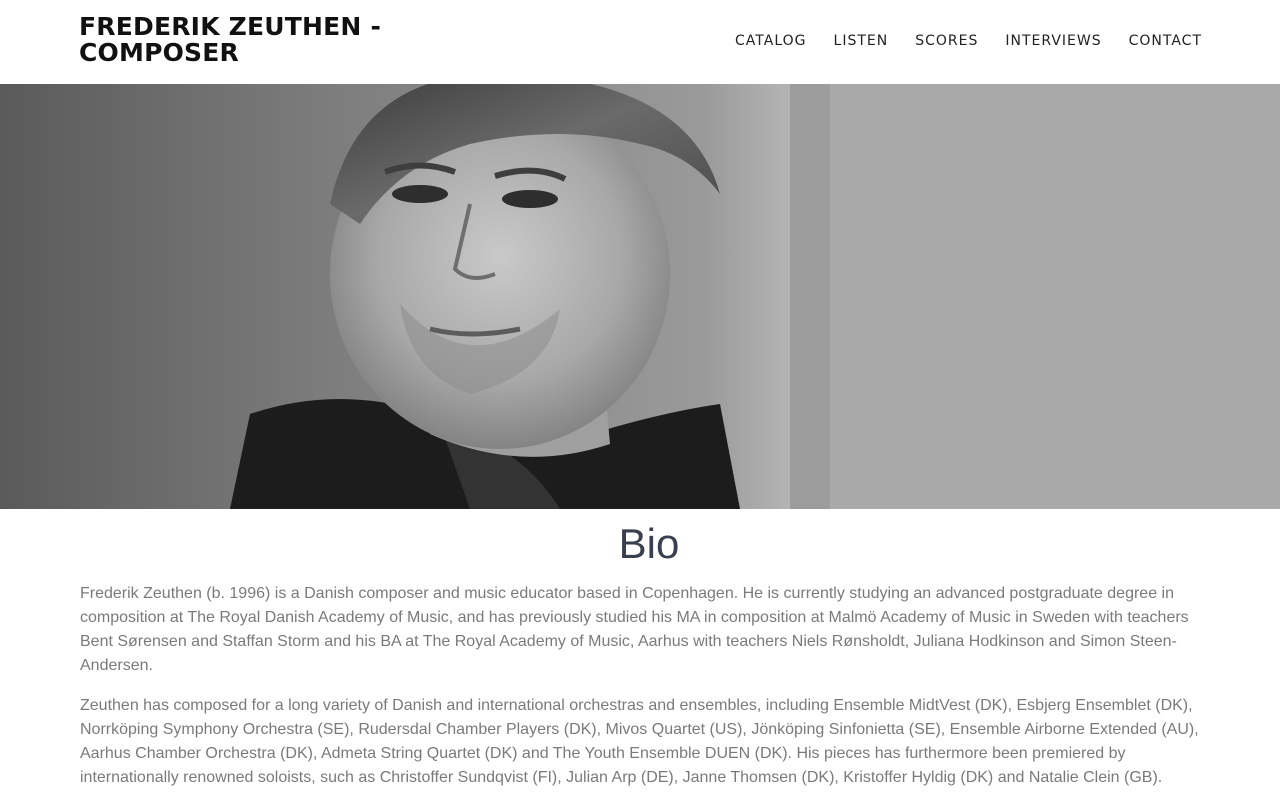 The width and height of the screenshot is (1280, 800). Describe the element at coordinates (649, 543) in the screenshot. I see `bio-heading: Bio` at that location.